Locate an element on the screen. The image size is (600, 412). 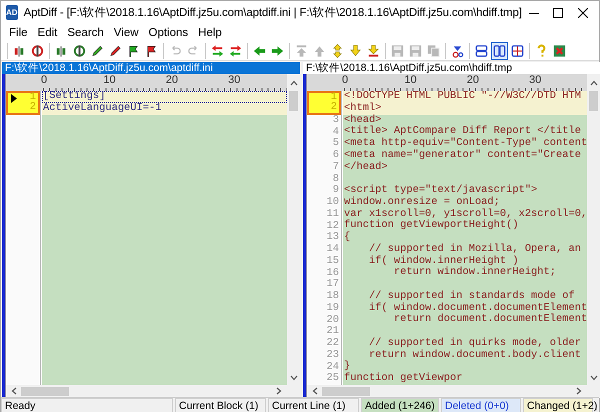
line-number: 19 is located at coordinates (332, 308).